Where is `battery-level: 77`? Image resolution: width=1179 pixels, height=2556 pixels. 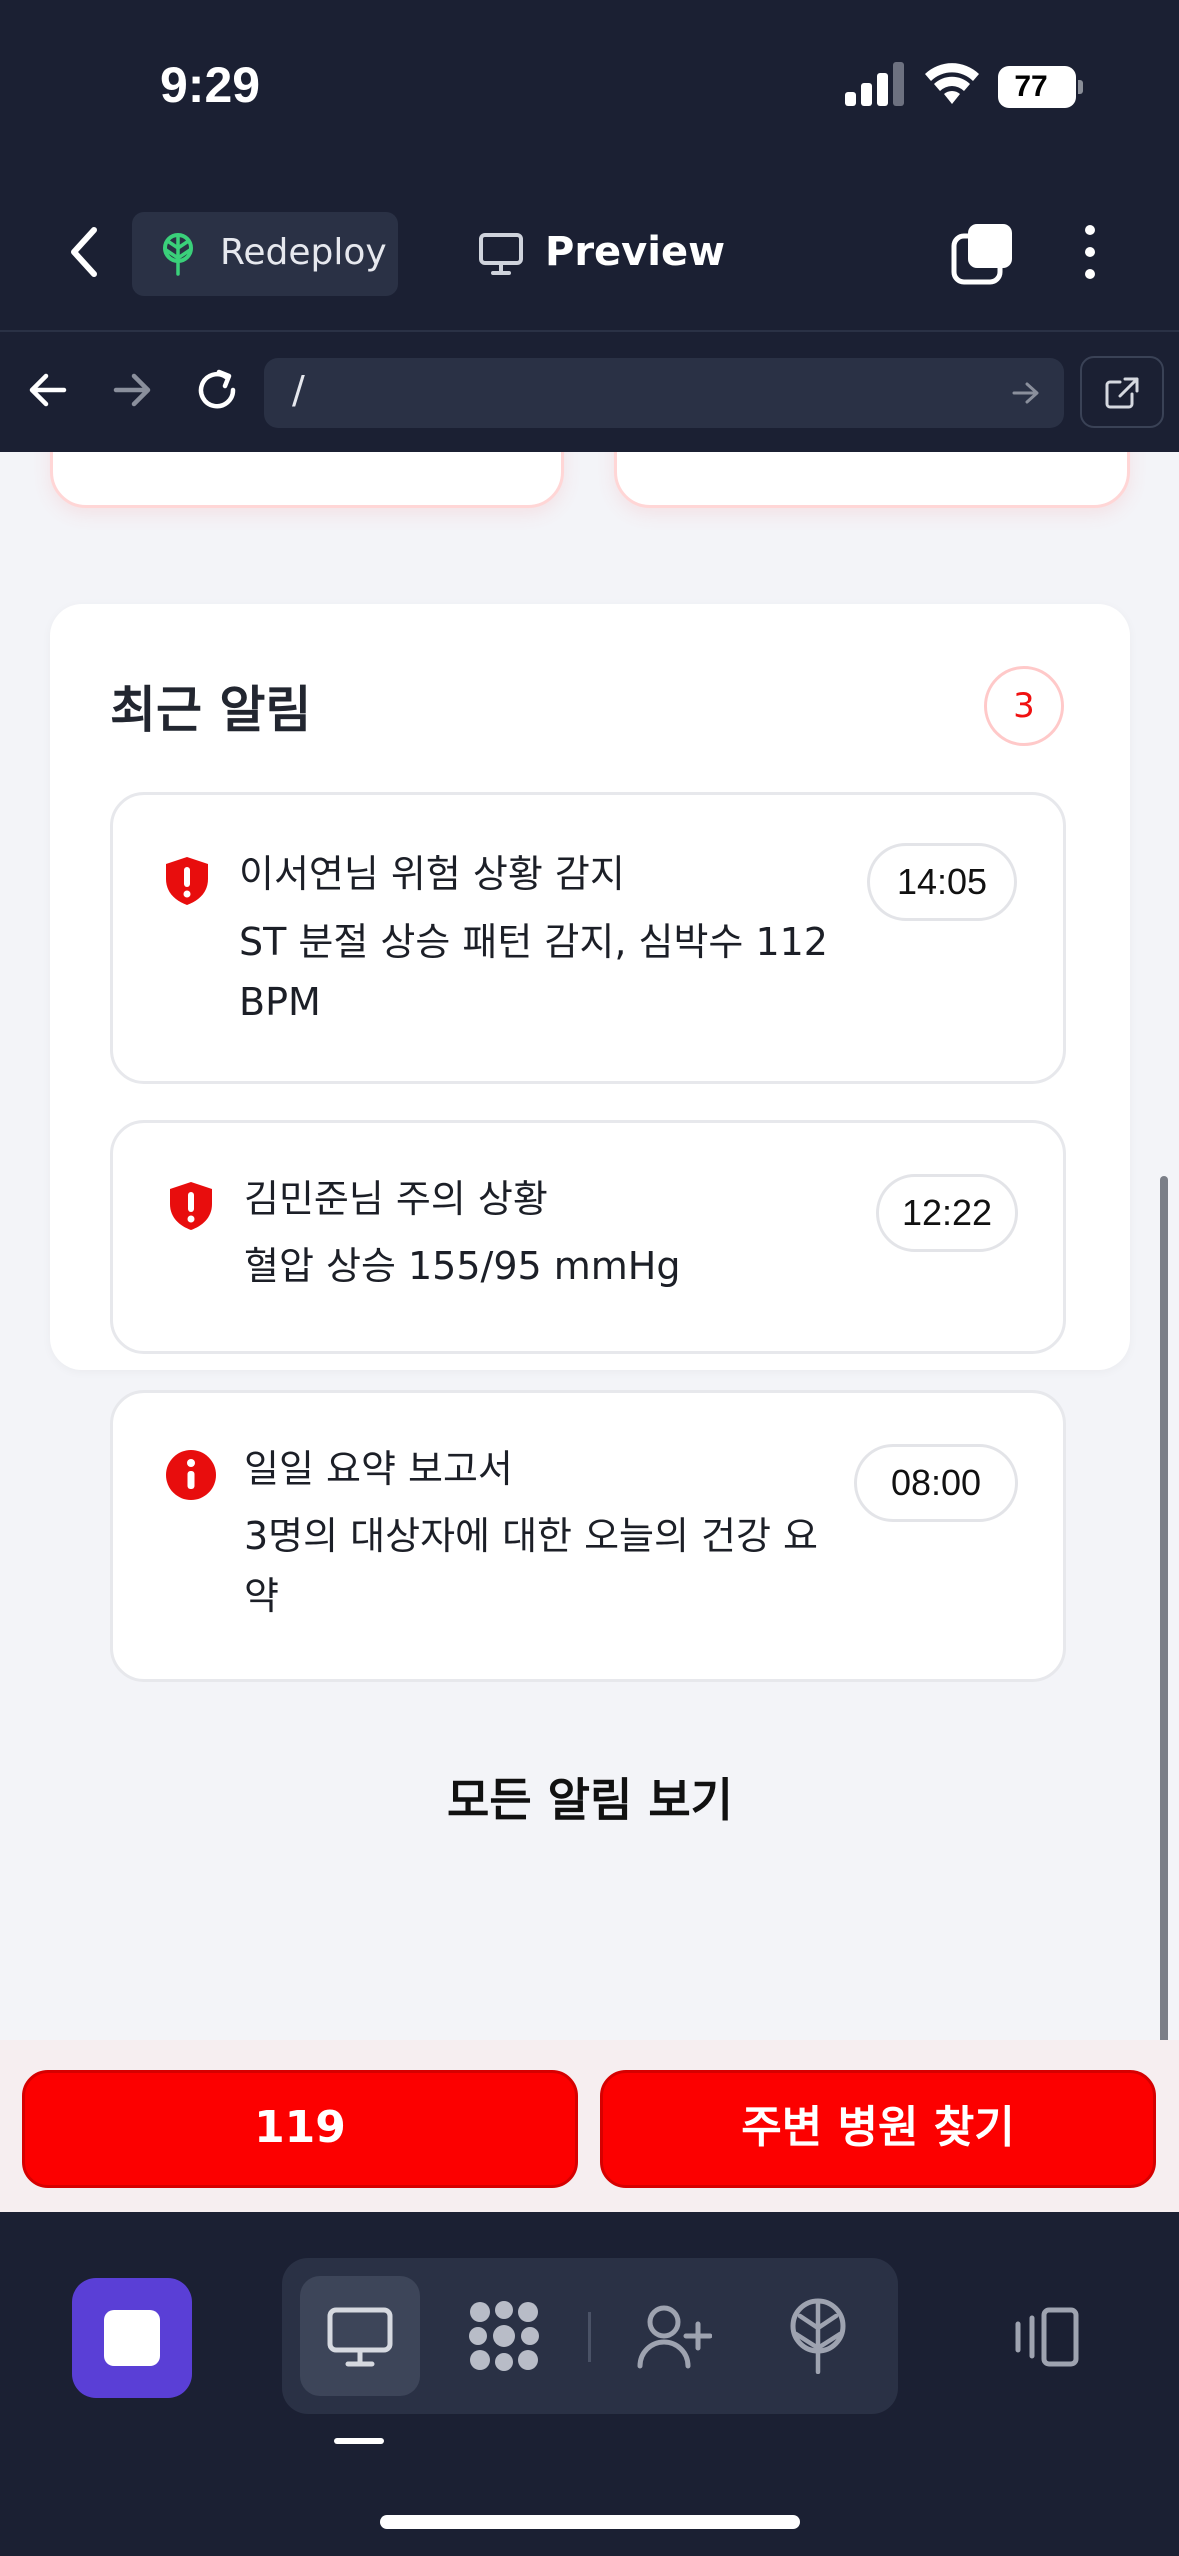
battery-level: 77 is located at coordinates (1031, 86).